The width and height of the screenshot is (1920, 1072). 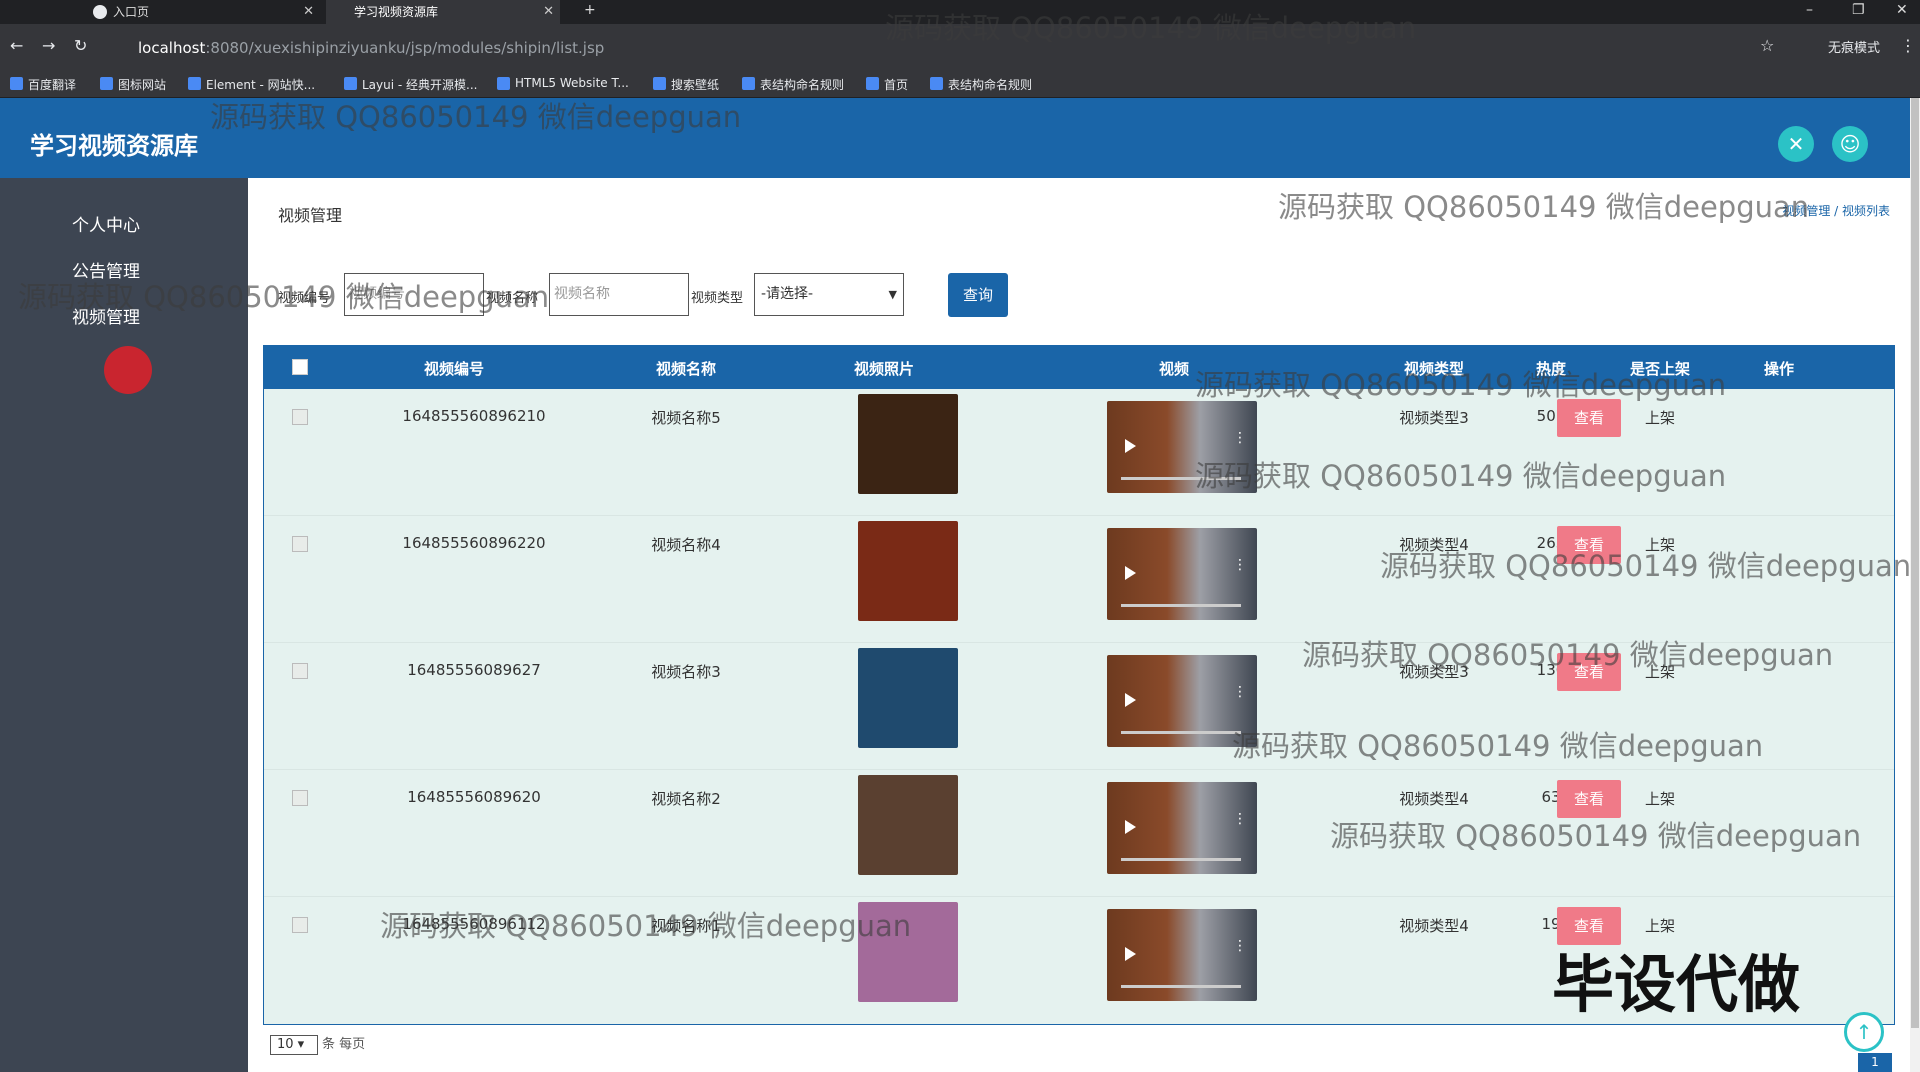 What do you see at coordinates (1589, 418) in the screenshot?
I see `view-button: 查看` at bounding box center [1589, 418].